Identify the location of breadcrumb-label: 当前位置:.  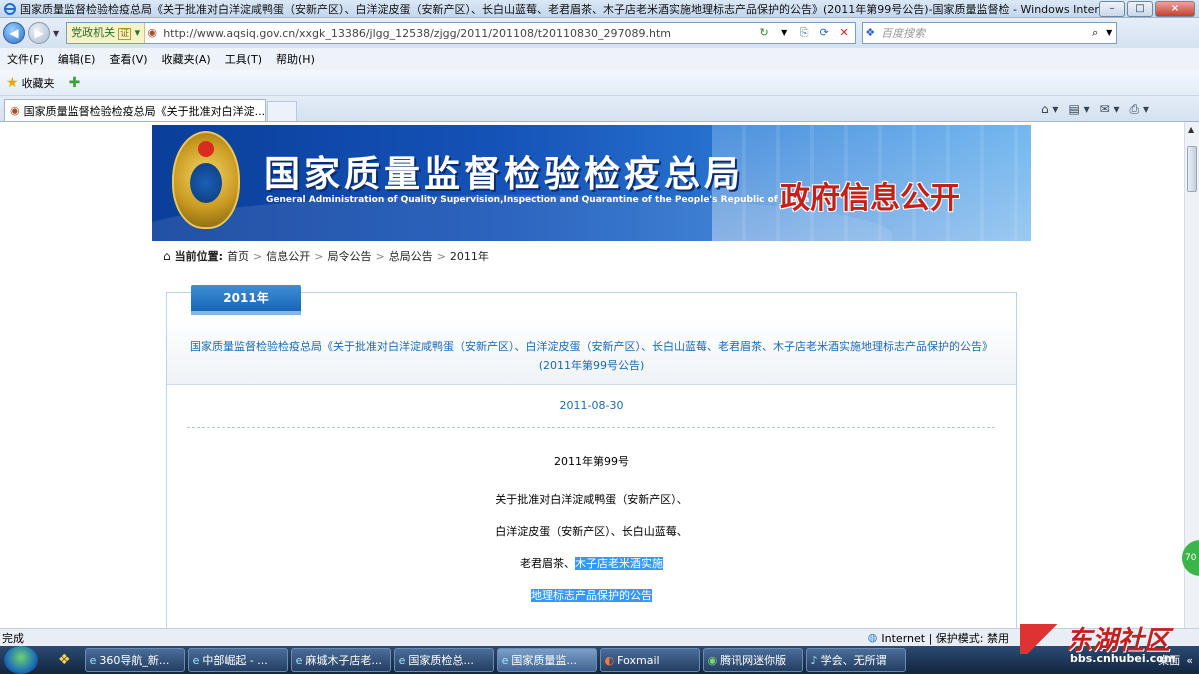
(199, 256).